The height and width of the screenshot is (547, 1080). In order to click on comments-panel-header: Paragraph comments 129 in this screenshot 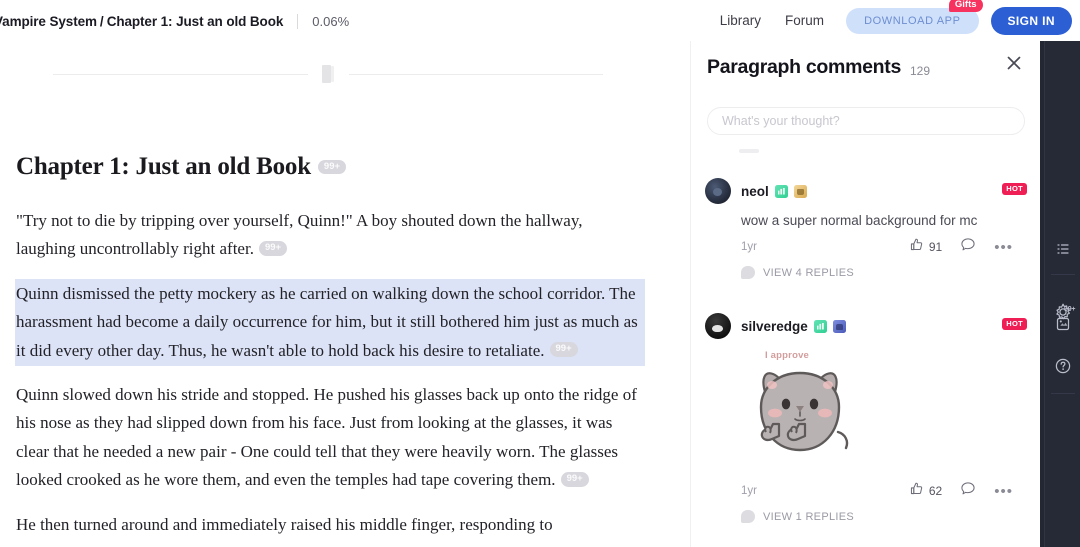, I will do `click(865, 67)`.